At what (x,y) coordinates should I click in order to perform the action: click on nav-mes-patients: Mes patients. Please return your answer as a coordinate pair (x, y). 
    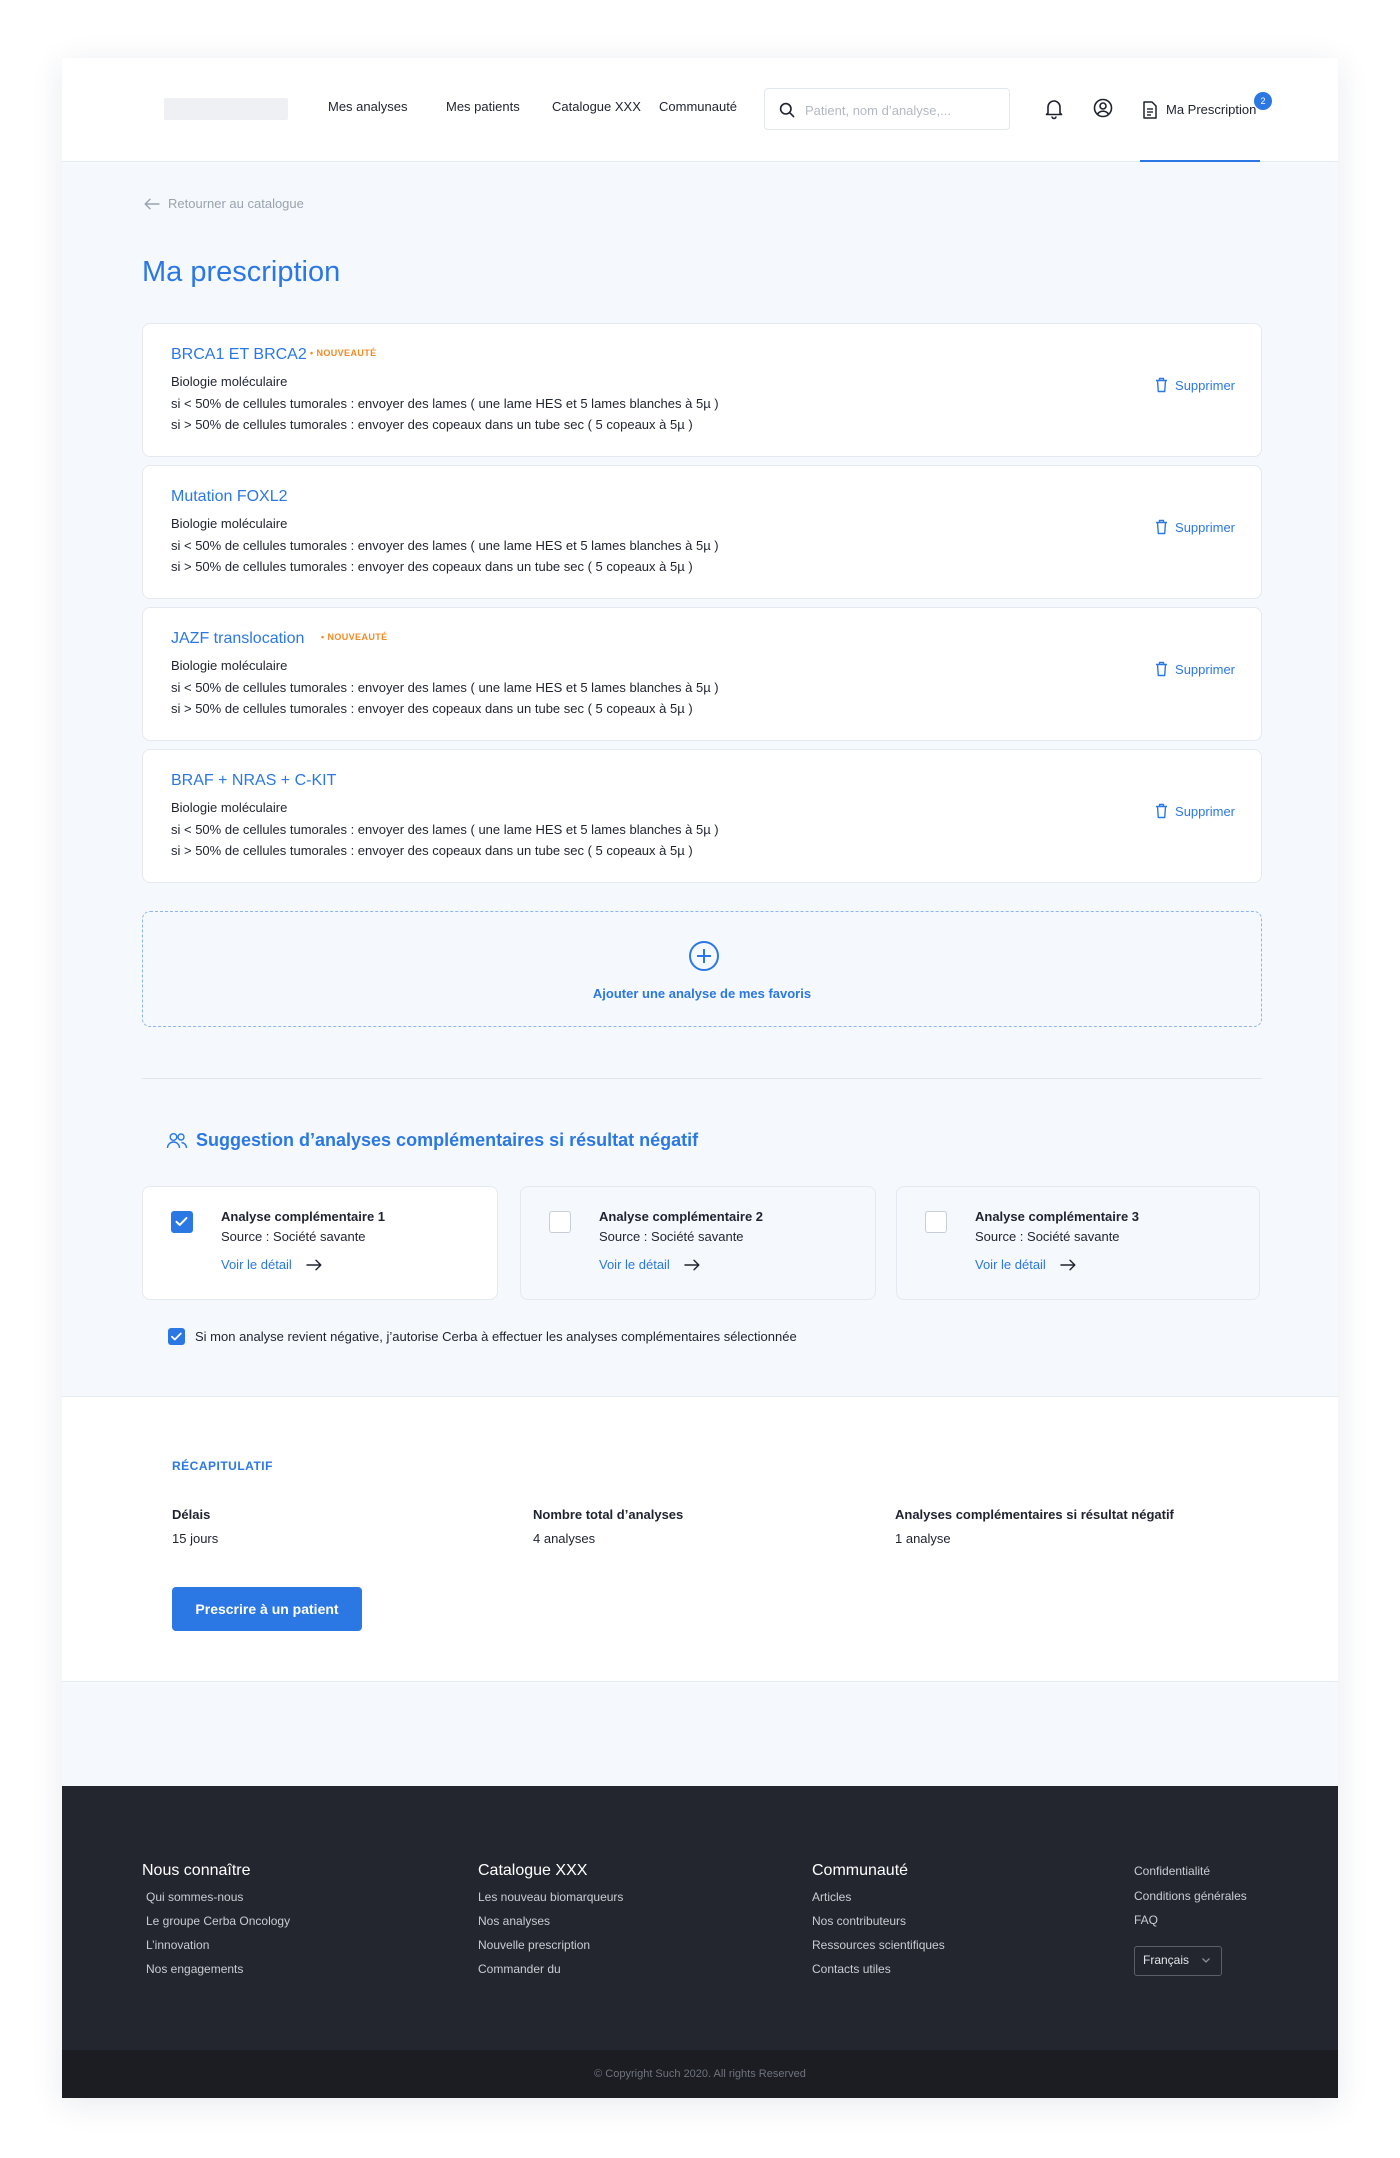
    Looking at the image, I should click on (483, 106).